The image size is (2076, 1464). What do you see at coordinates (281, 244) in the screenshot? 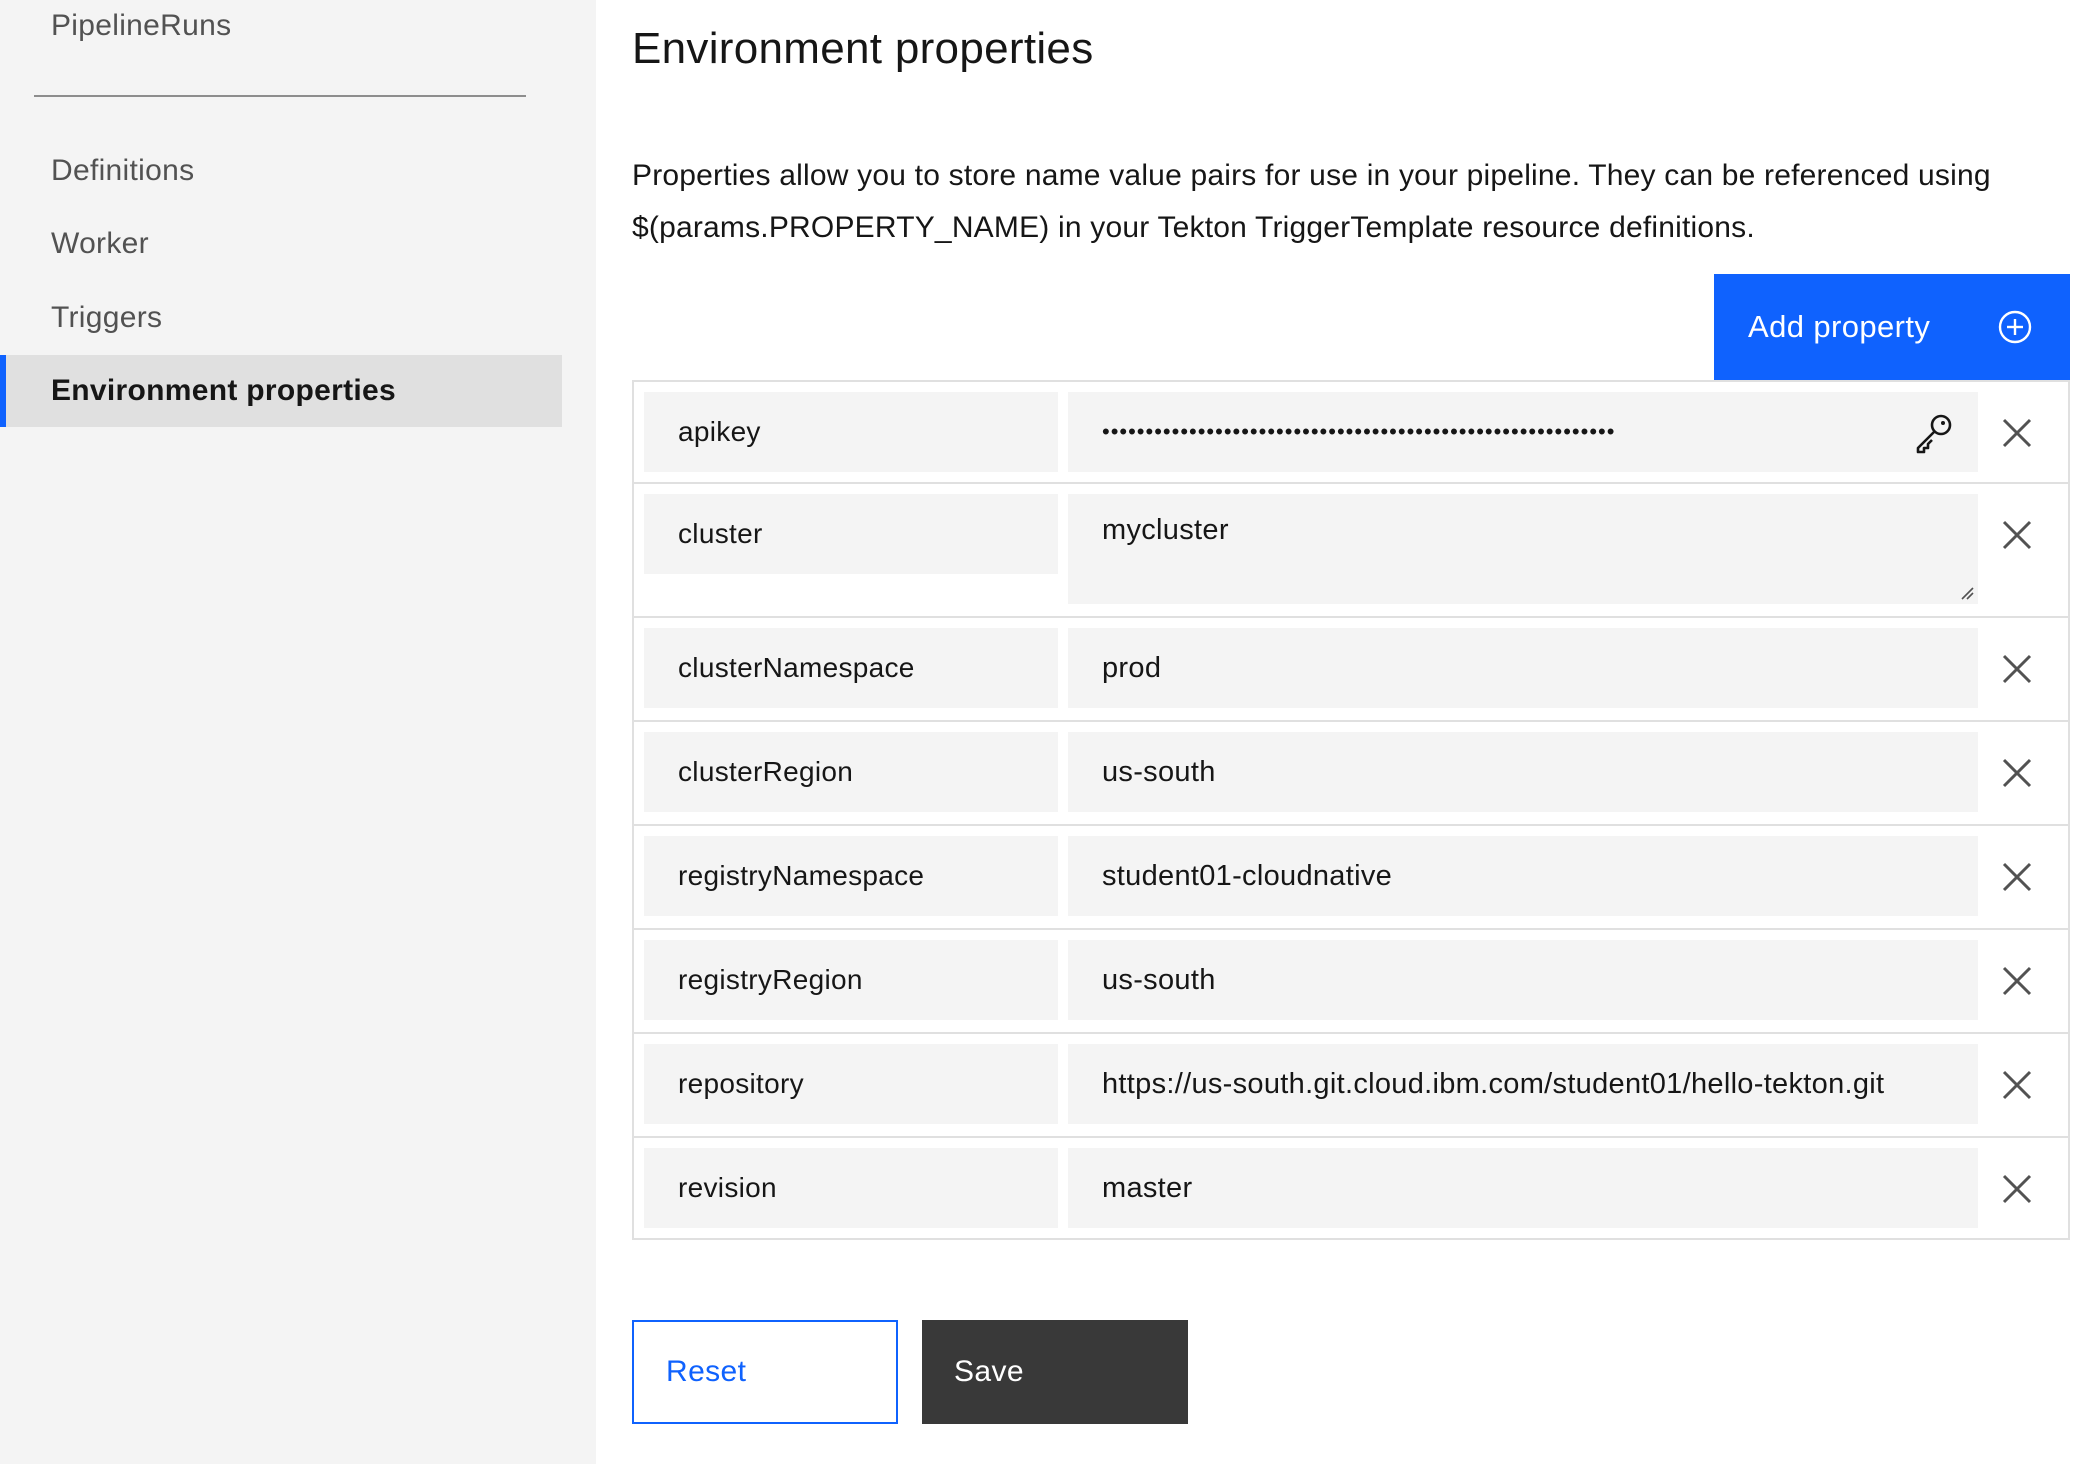
I see `sidebar-item-worker: Worker` at bounding box center [281, 244].